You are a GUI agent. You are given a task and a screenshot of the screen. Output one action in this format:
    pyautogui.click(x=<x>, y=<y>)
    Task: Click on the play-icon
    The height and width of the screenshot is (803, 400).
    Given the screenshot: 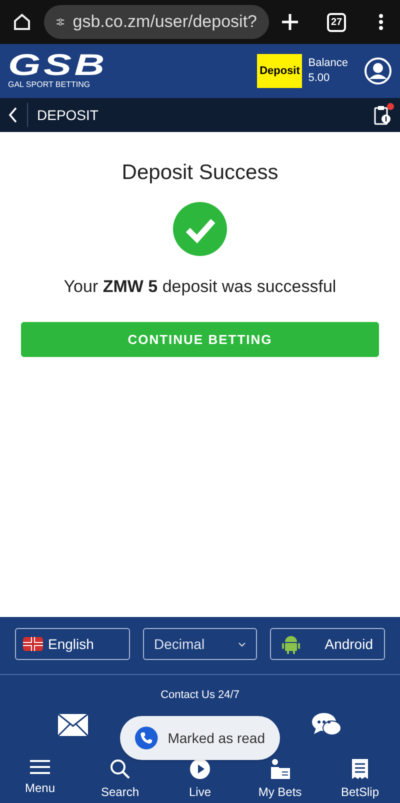 What is the action you would take?
    pyautogui.click(x=200, y=769)
    